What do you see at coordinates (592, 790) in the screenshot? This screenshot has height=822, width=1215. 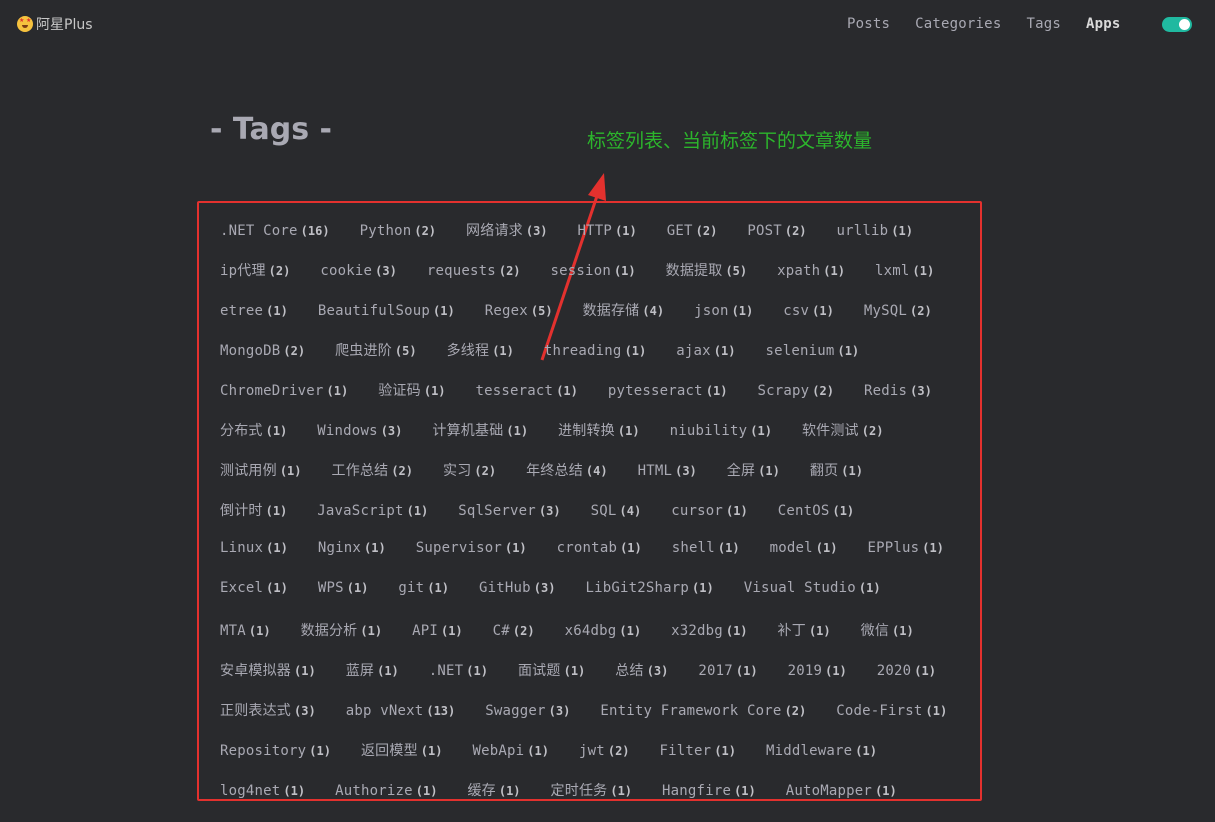 I see `tag-link: 定时任务 (1)` at bounding box center [592, 790].